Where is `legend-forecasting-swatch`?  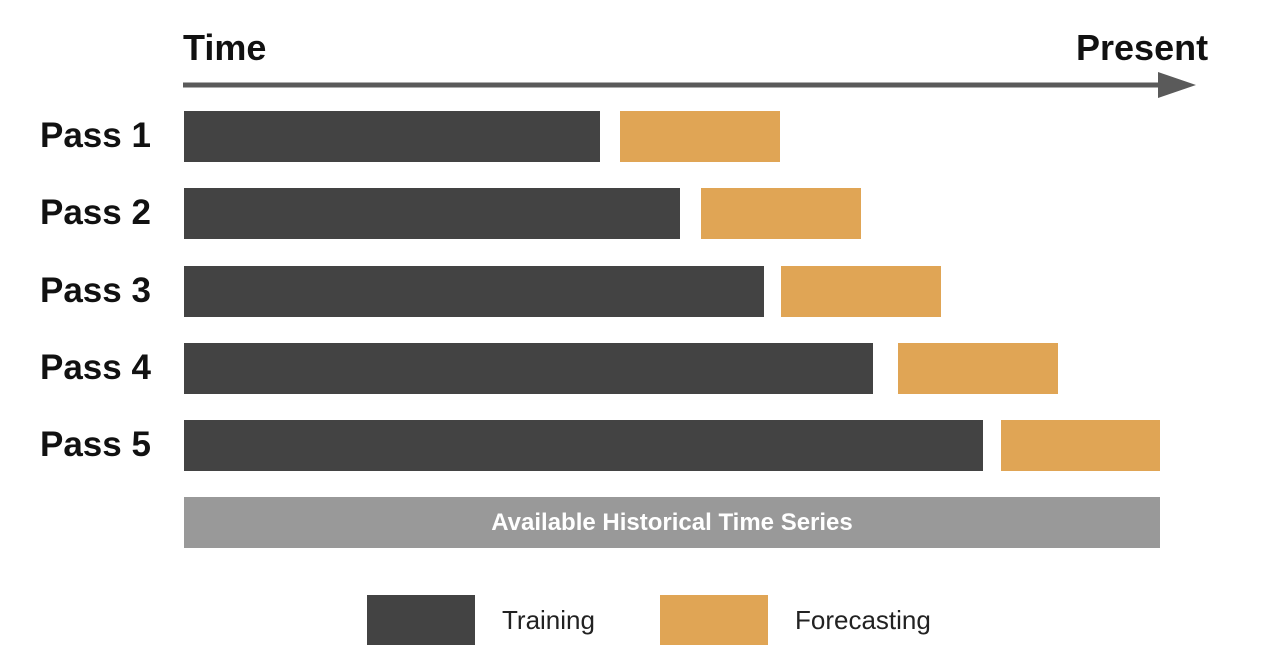
legend-forecasting-swatch is located at coordinates (714, 620).